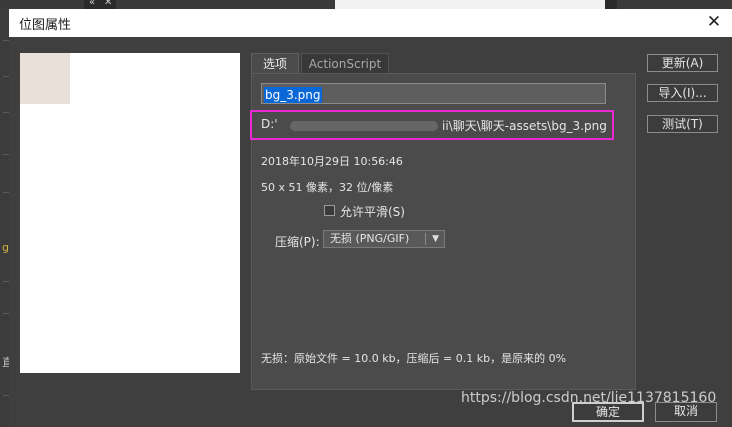 Image resolution: width=732 pixels, height=427 pixels. What do you see at coordinates (611, 4) in the screenshot?
I see `background-marker` at bounding box center [611, 4].